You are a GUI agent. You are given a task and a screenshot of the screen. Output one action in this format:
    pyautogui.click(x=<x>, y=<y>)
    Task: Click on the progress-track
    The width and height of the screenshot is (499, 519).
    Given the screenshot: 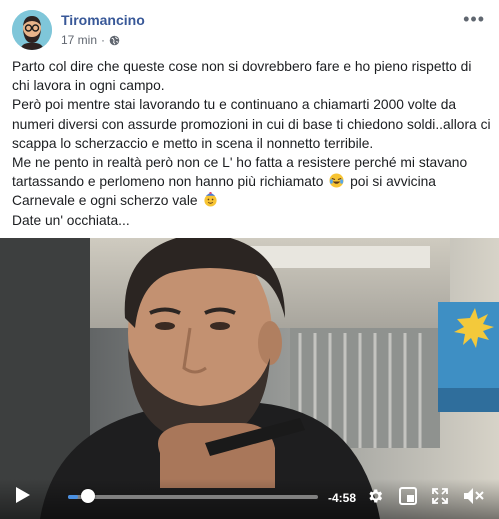 What is the action you would take?
    pyautogui.click(x=193, y=497)
    